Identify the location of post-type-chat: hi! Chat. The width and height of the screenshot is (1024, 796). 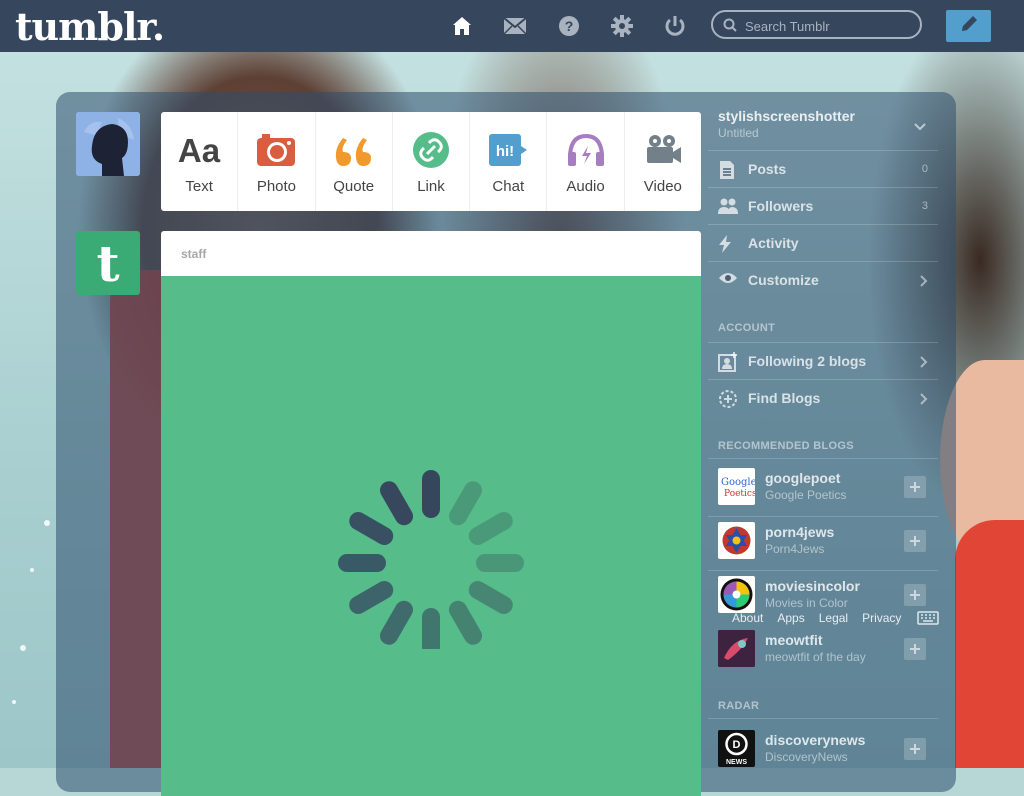
(509, 161).